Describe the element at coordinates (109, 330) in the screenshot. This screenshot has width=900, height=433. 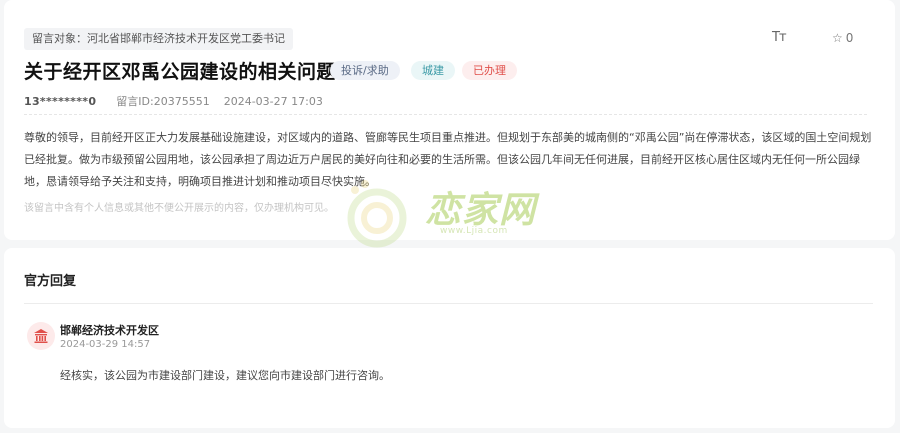
I see `reply-org-name: 邯郸经济技术开发区` at that location.